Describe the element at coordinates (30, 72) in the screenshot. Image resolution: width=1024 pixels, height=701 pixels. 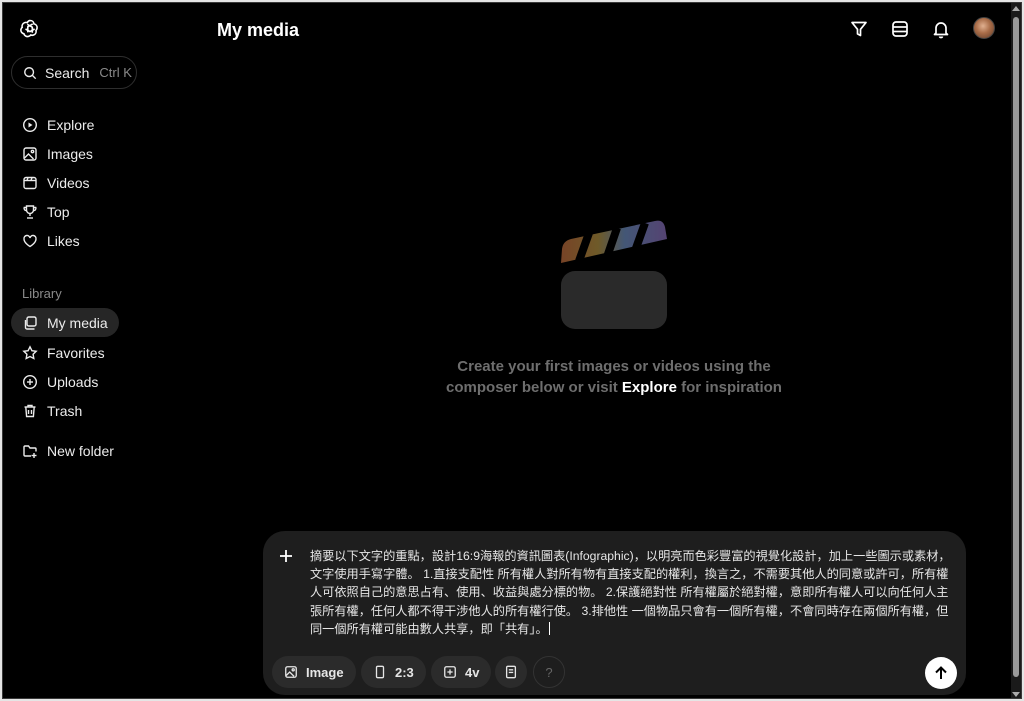
I see `search-icon` at that location.